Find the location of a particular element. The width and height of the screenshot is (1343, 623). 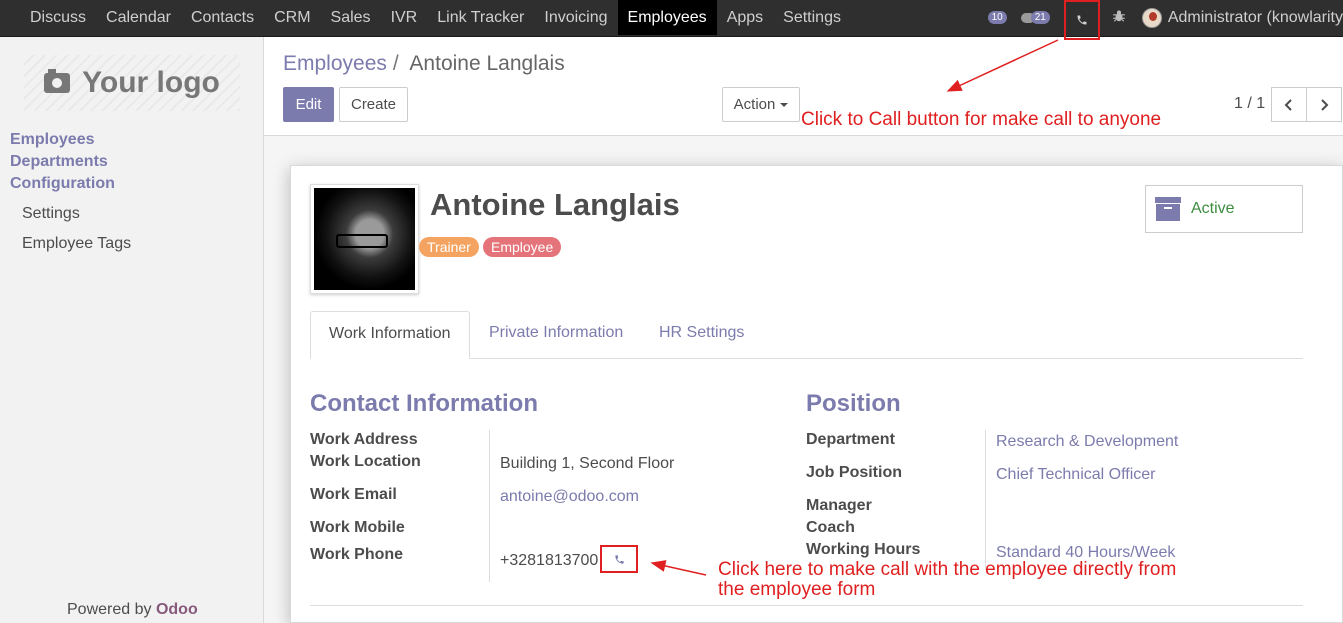

messages-badge: 21 is located at coordinates (1040, 17).